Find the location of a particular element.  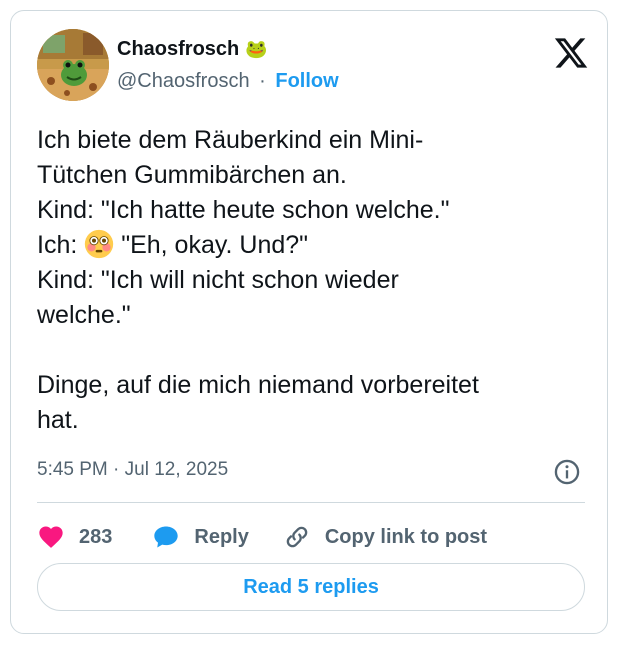

author-name-row: Chaosfrosch 🐸 is located at coordinates (192, 49).